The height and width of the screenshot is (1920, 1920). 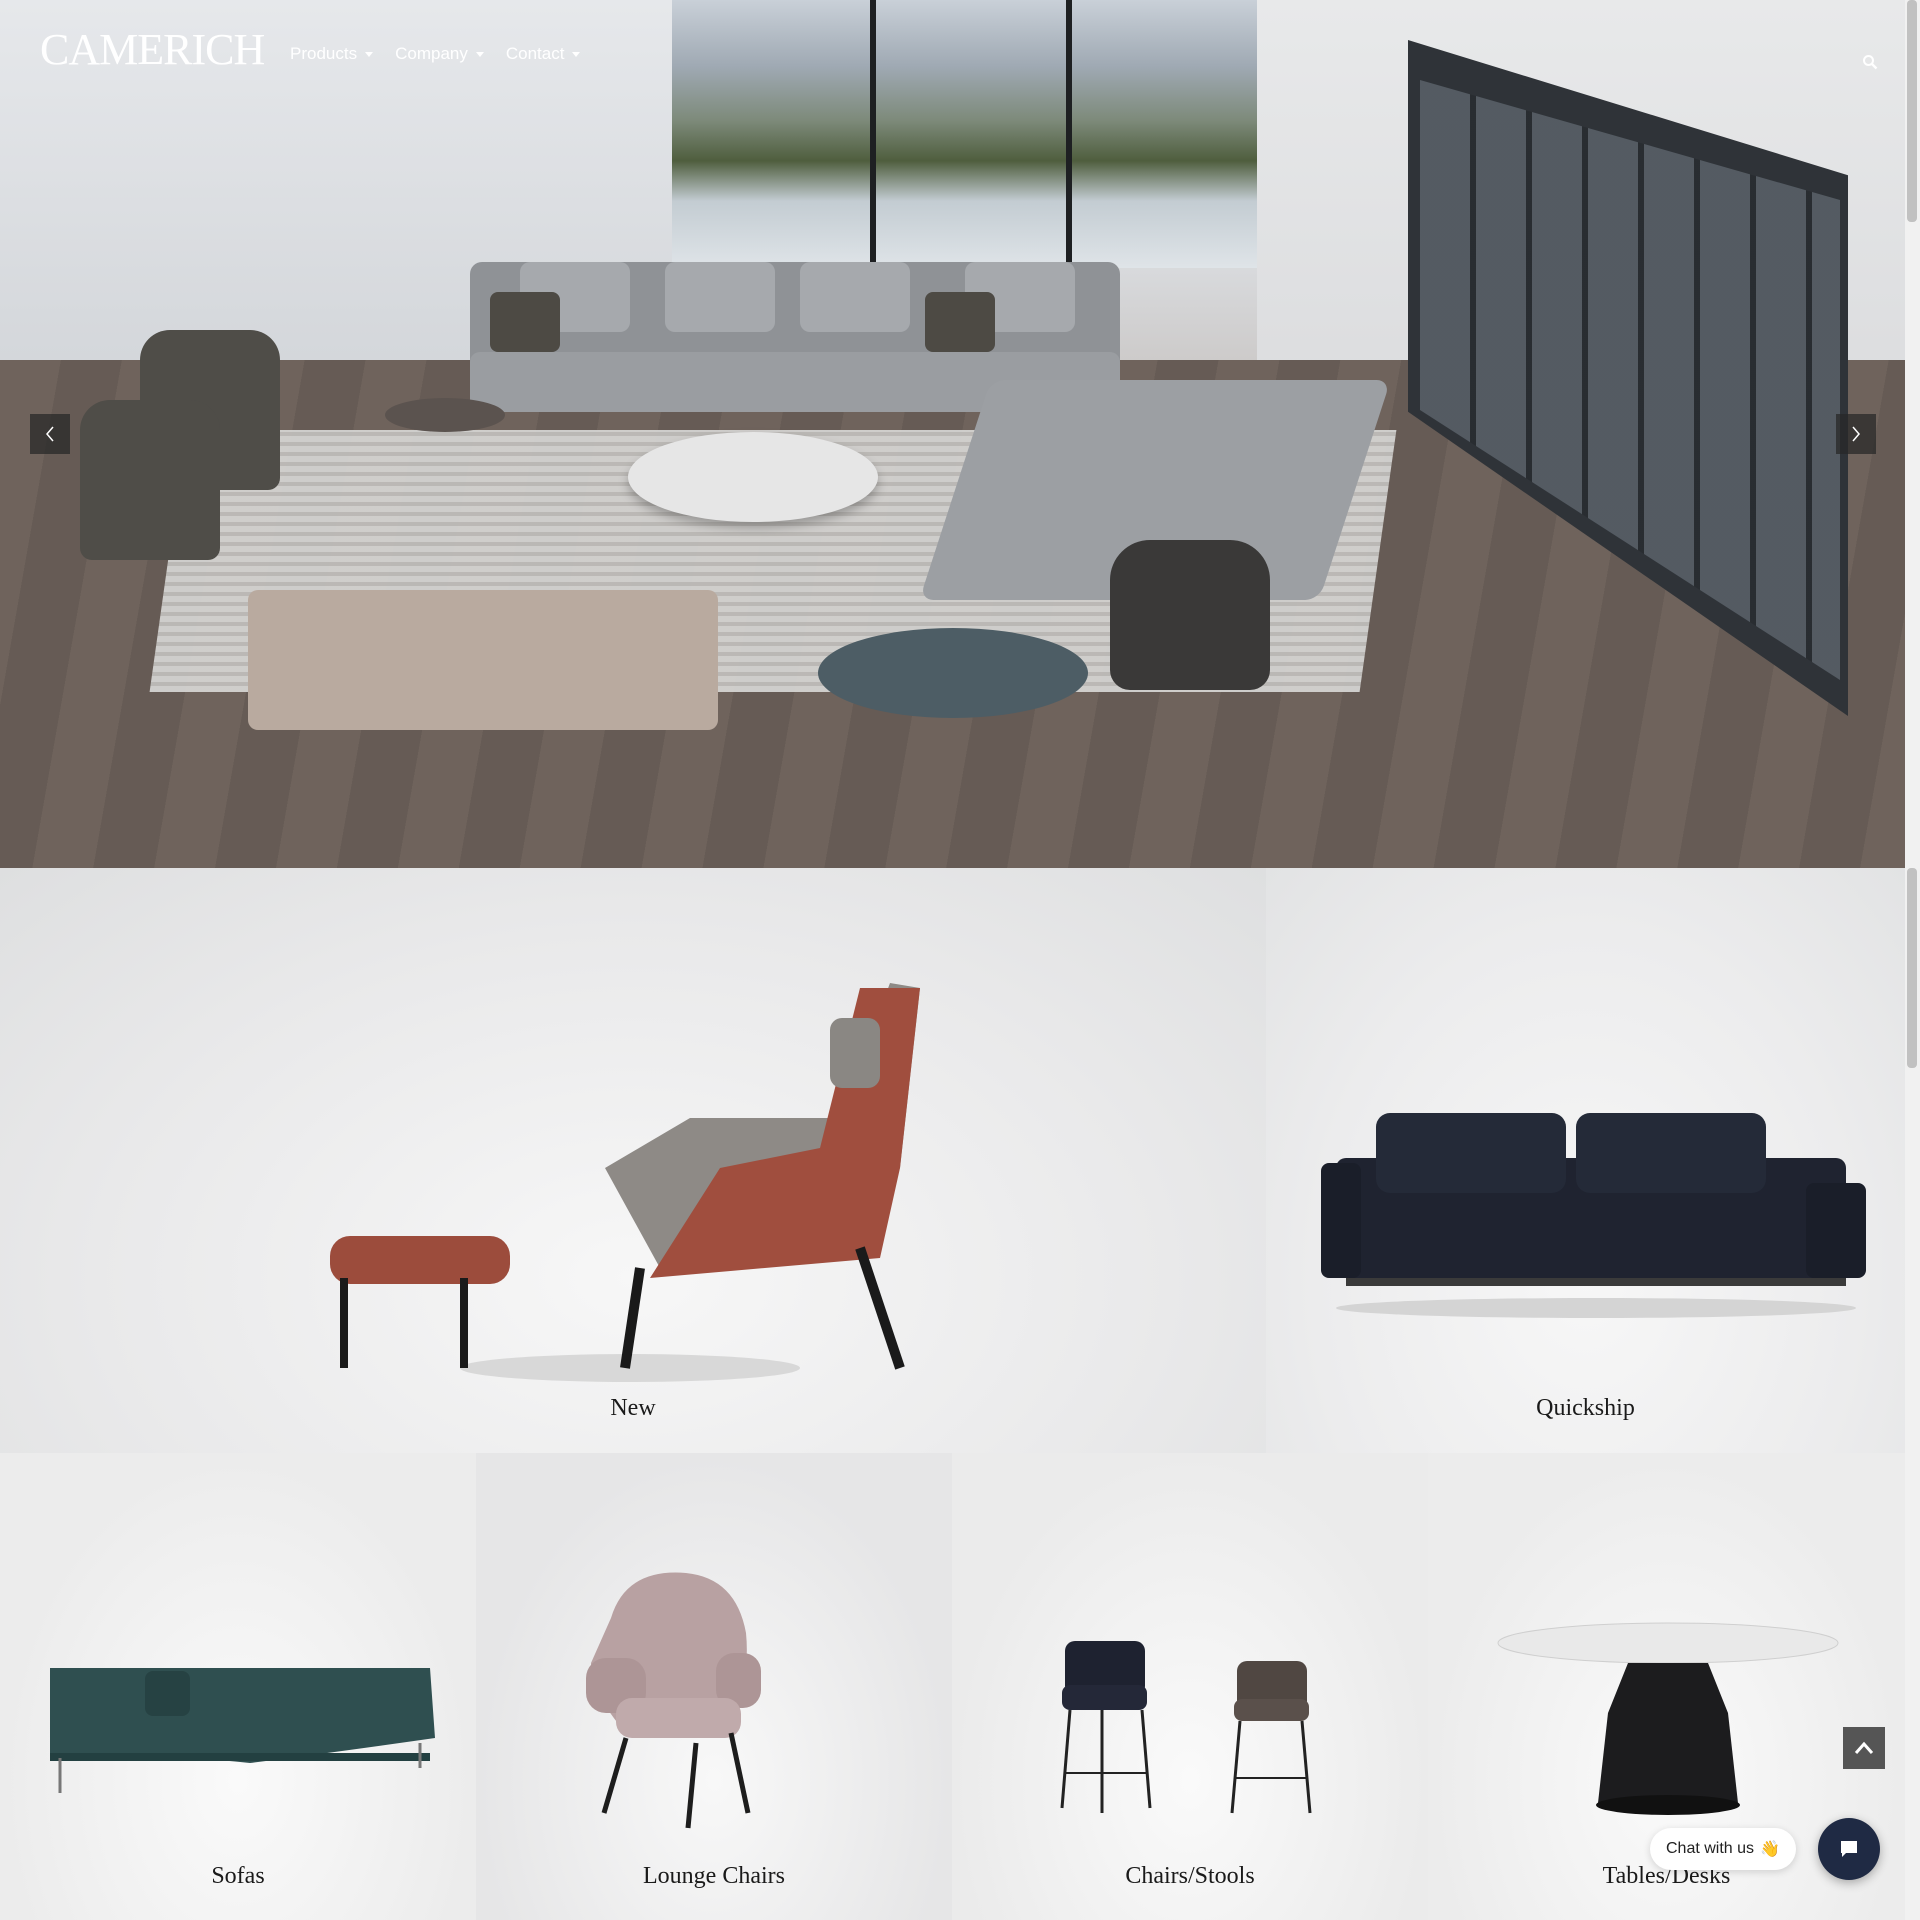 I want to click on category-tile-sofas: Sofas, so click(x=238, y=1686).